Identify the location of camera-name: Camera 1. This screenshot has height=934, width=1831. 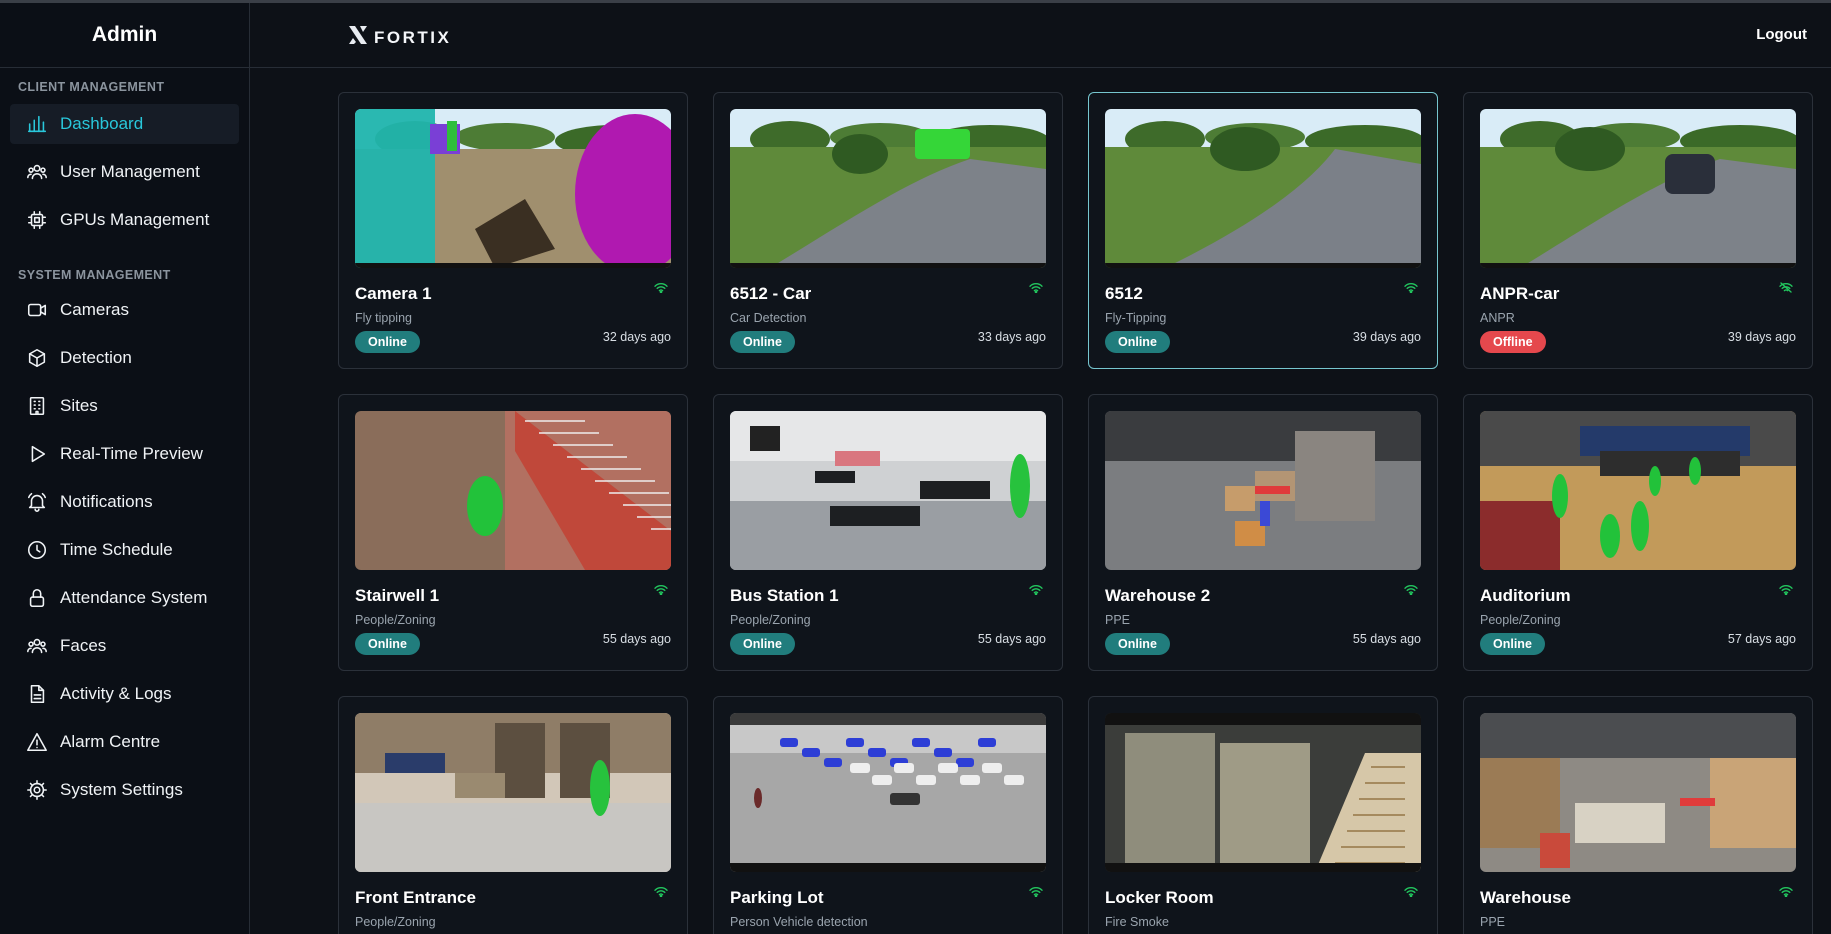
(393, 293).